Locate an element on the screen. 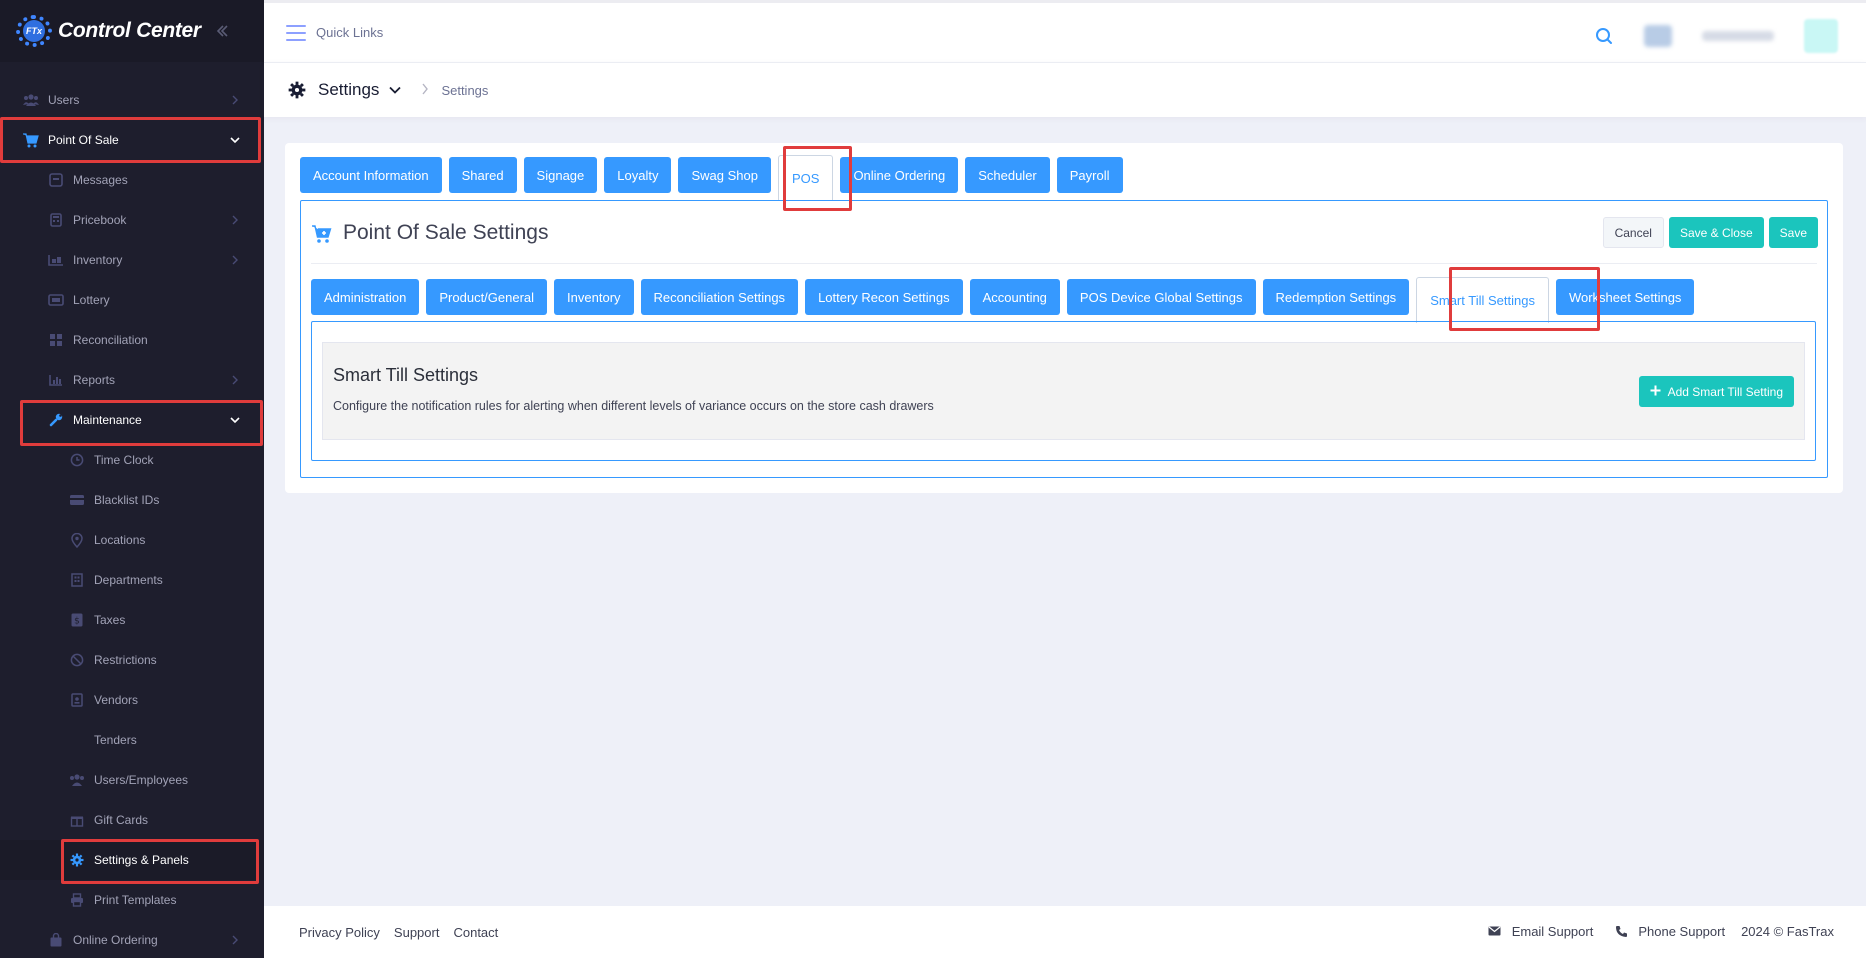  sidebar-item-reconciliation: Reconciliation is located at coordinates (132, 340).